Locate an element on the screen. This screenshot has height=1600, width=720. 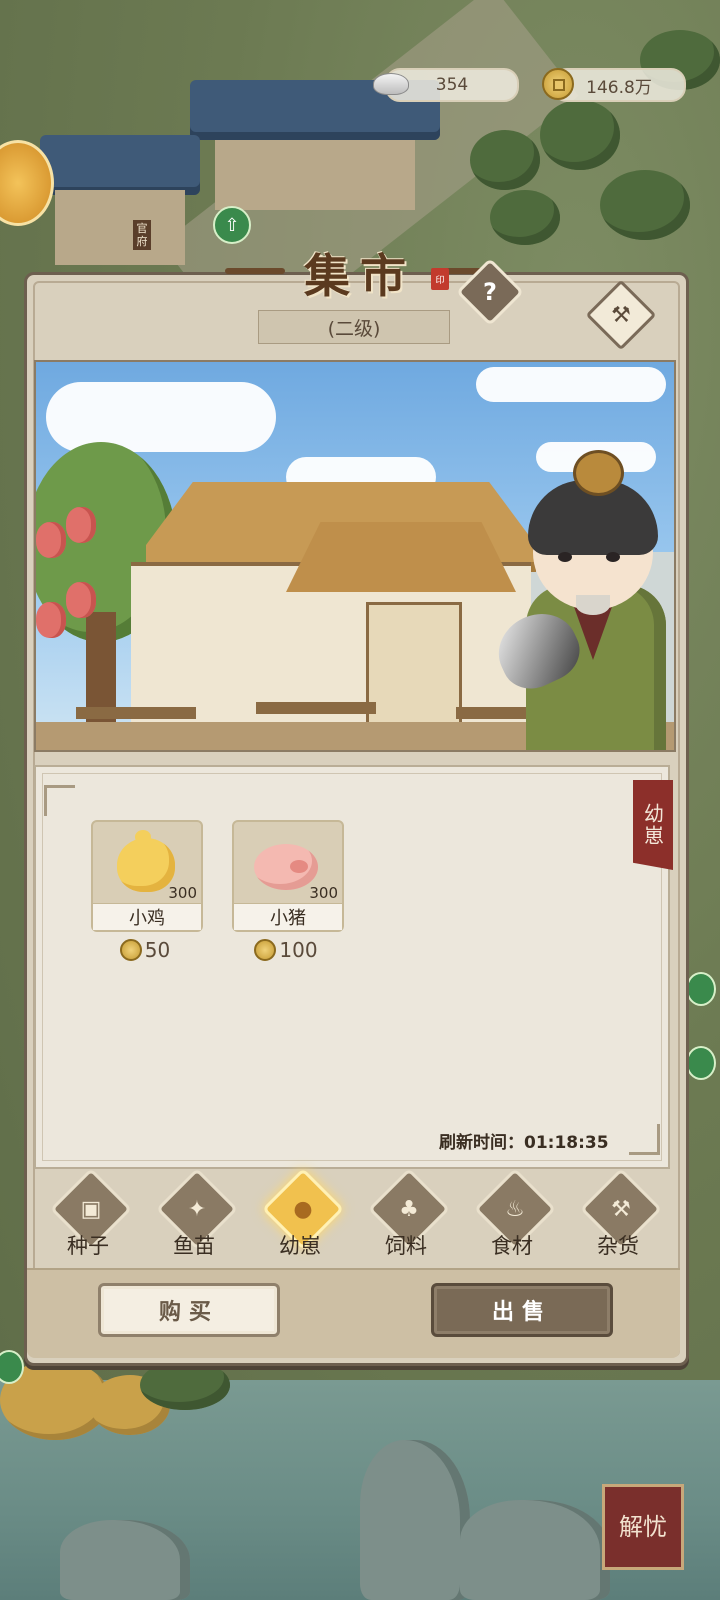
tab-label: 饲料 is located at coordinates (406, 1246).